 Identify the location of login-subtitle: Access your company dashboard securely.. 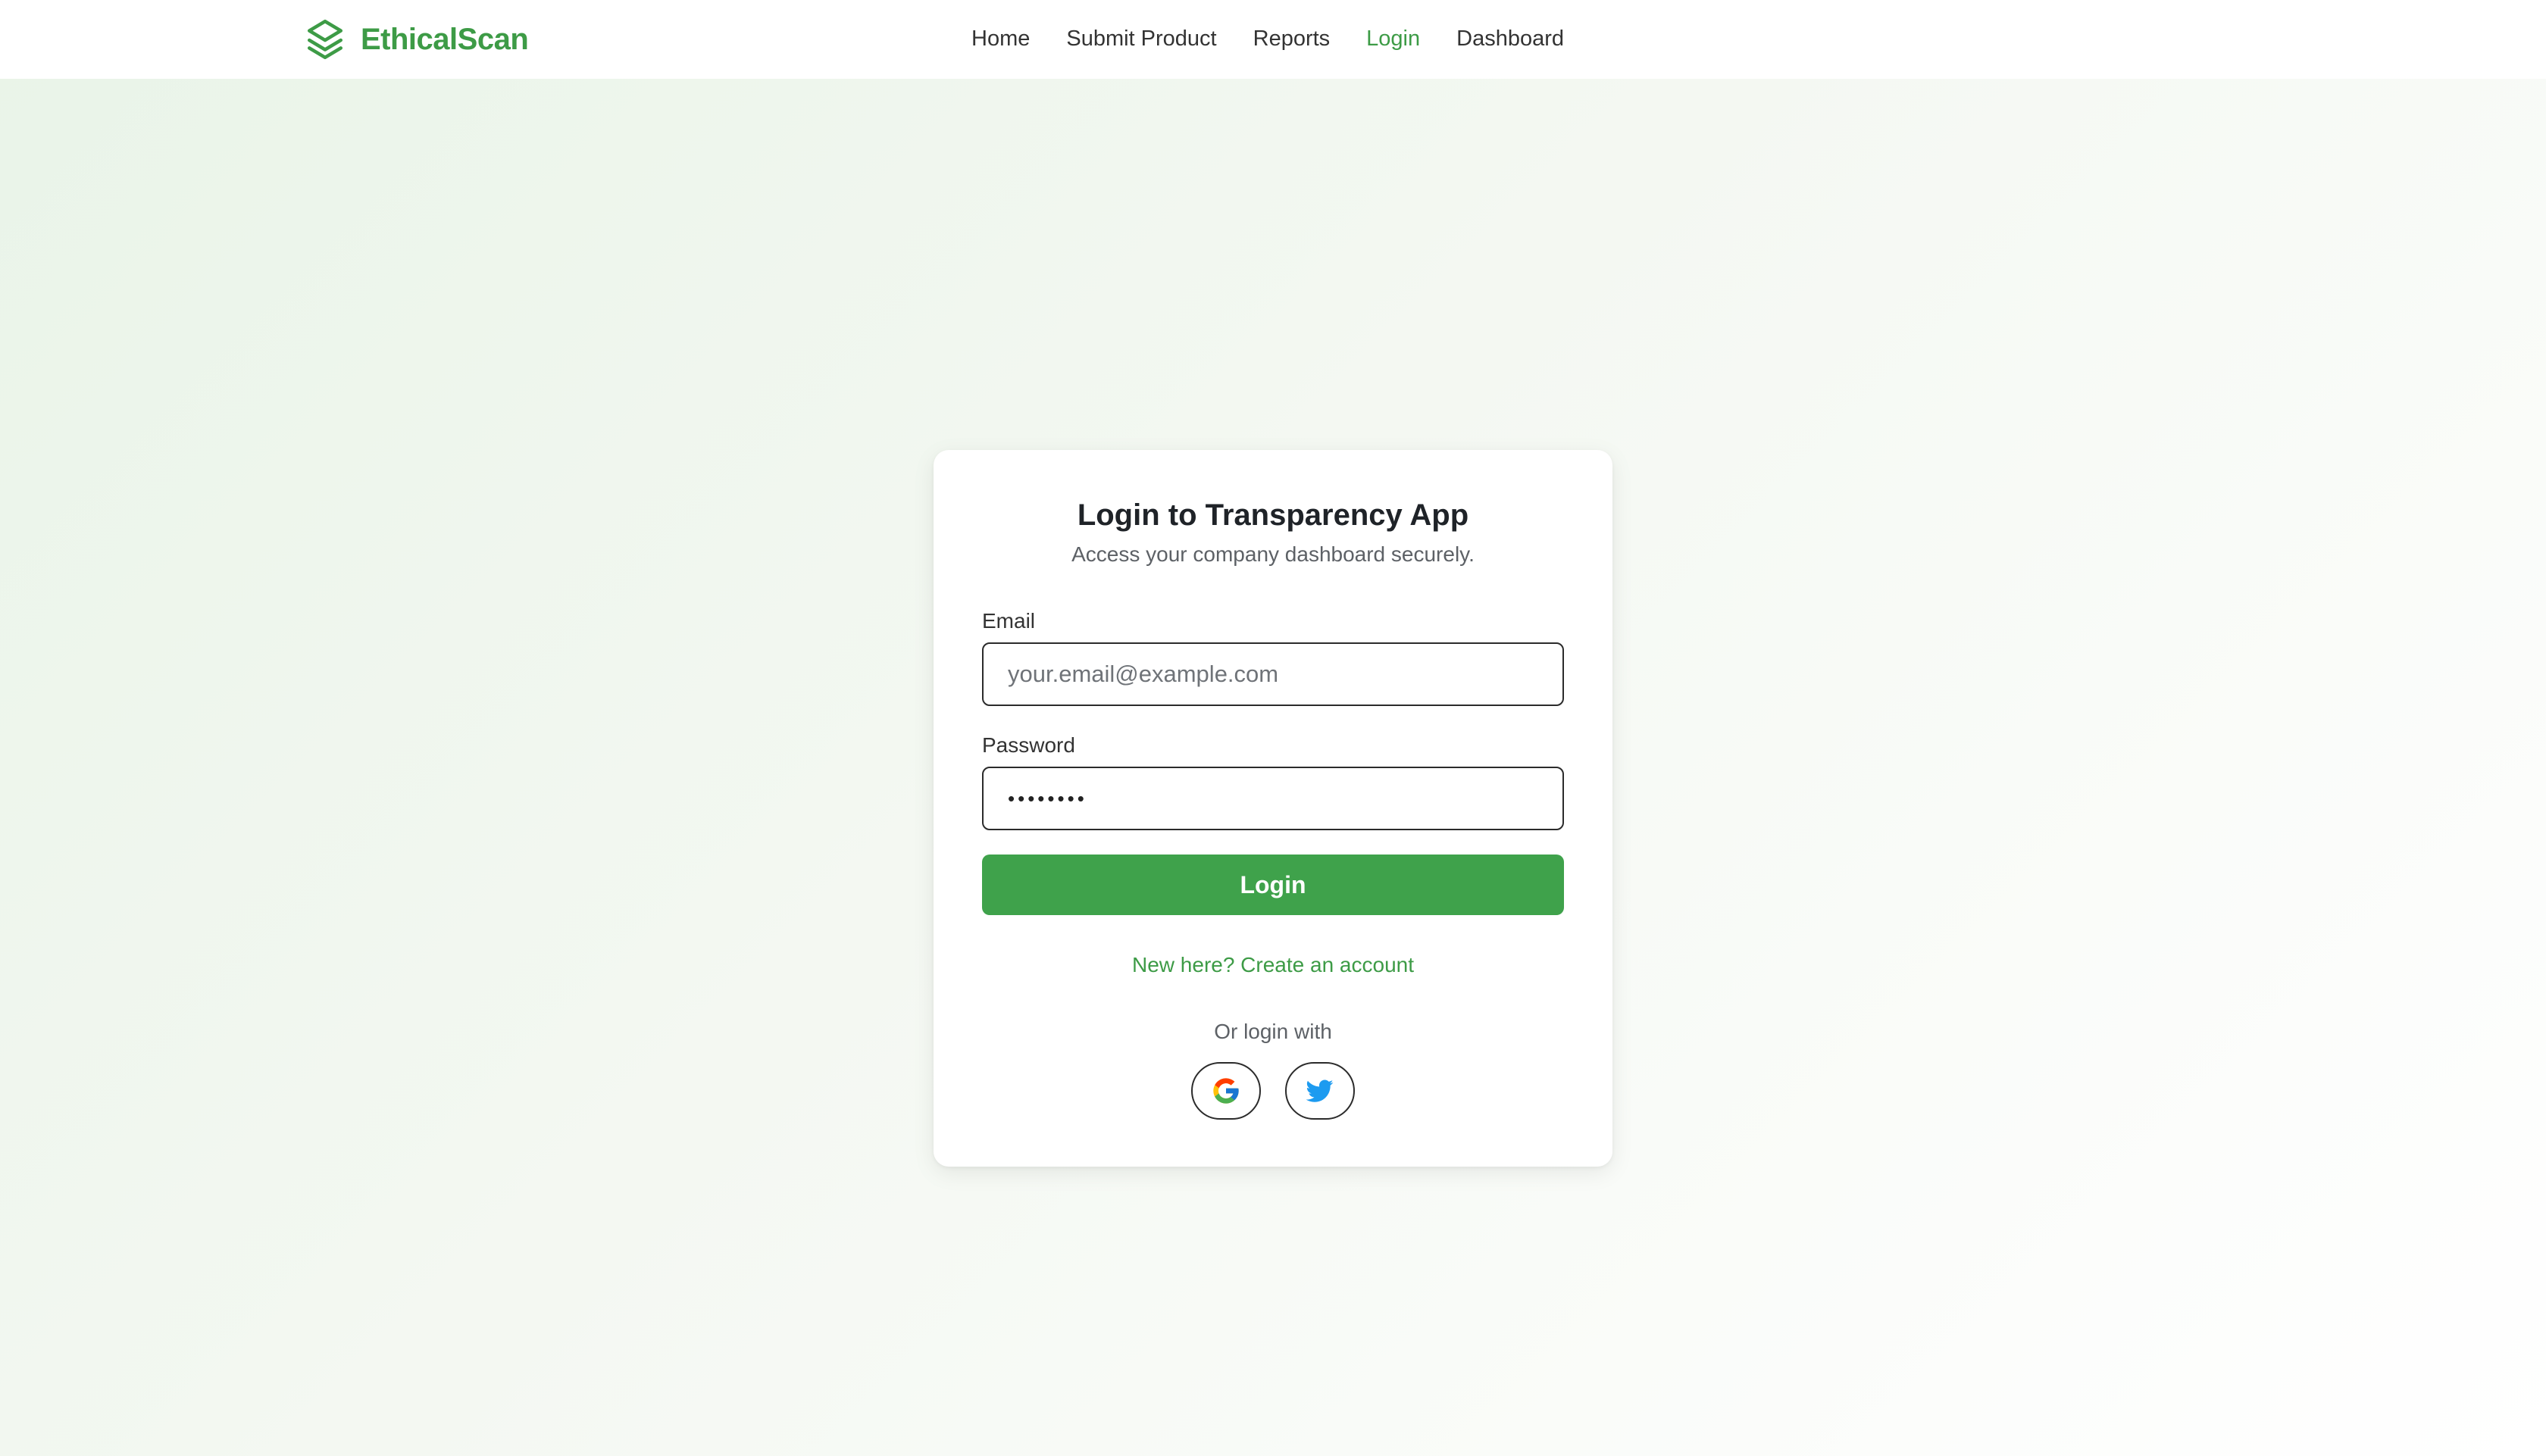
(1273, 554).